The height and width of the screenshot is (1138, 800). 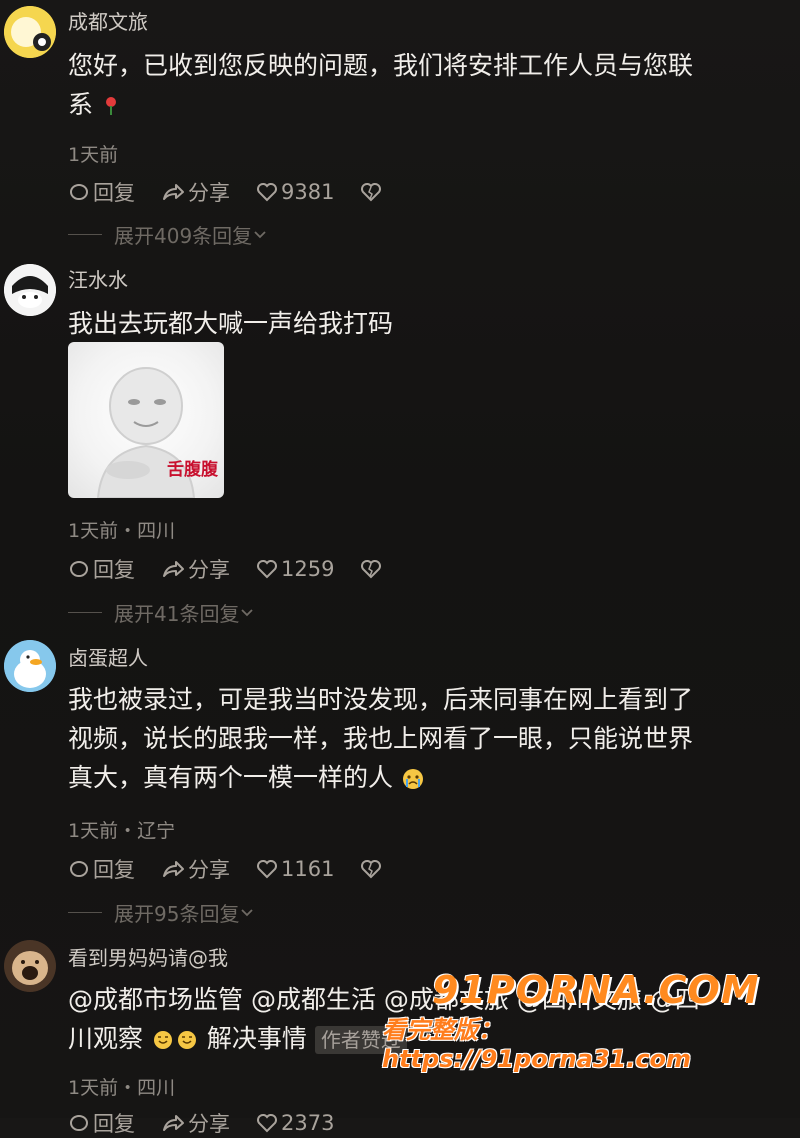 I want to click on like-count: 1161, so click(x=308, y=869).